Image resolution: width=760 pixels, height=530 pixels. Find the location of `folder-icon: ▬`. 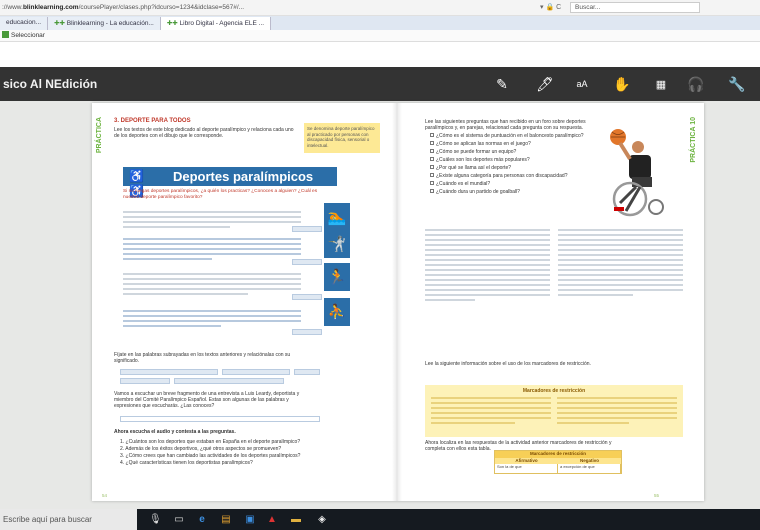

folder-icon: ▬ is located at coordinates (296, 519).